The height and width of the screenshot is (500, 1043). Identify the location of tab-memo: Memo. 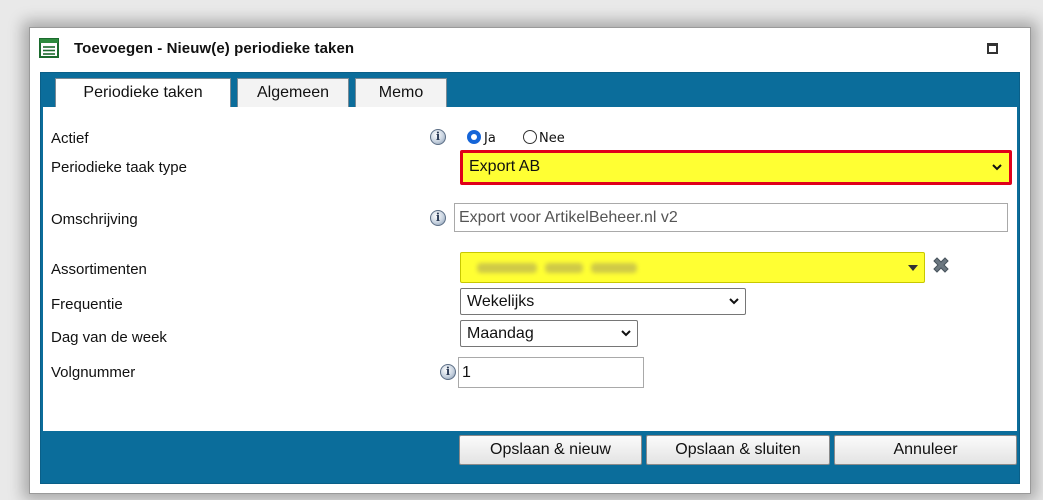
(401, 92).